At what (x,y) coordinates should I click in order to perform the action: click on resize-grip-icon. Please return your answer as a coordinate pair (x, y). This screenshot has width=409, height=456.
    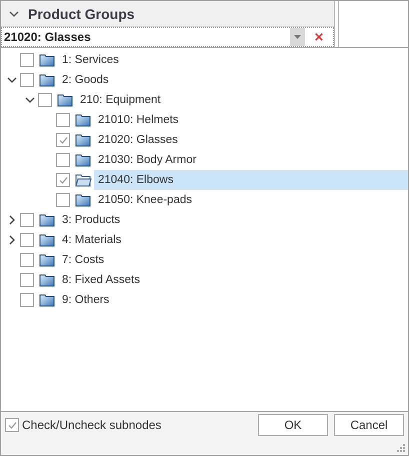
    Looking at the image, I should click on (401, 448).